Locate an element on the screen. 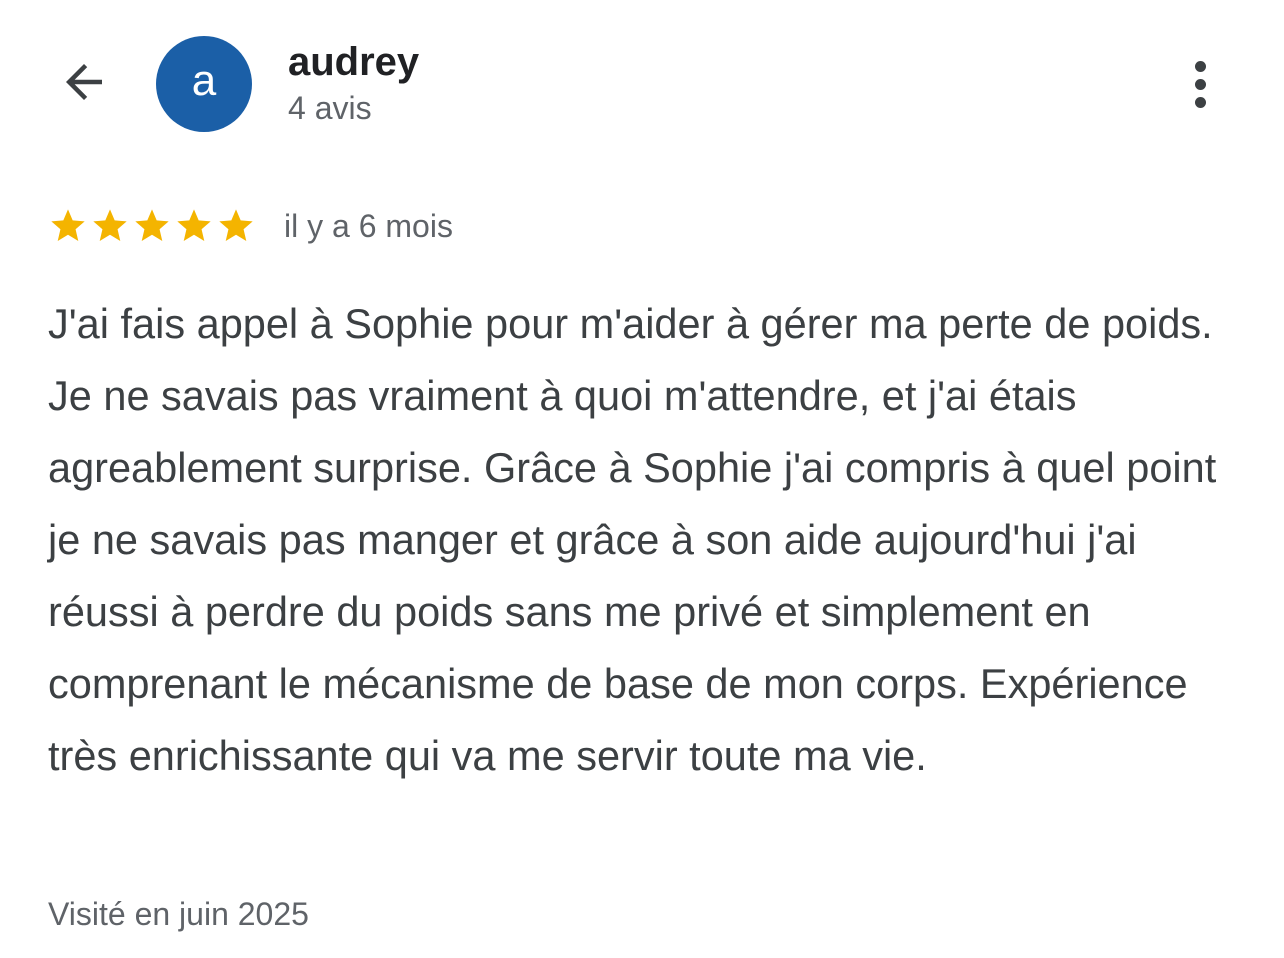 The height and width of the screenshot is (958, 1284). star-rating is located at coordinates (153, 226).